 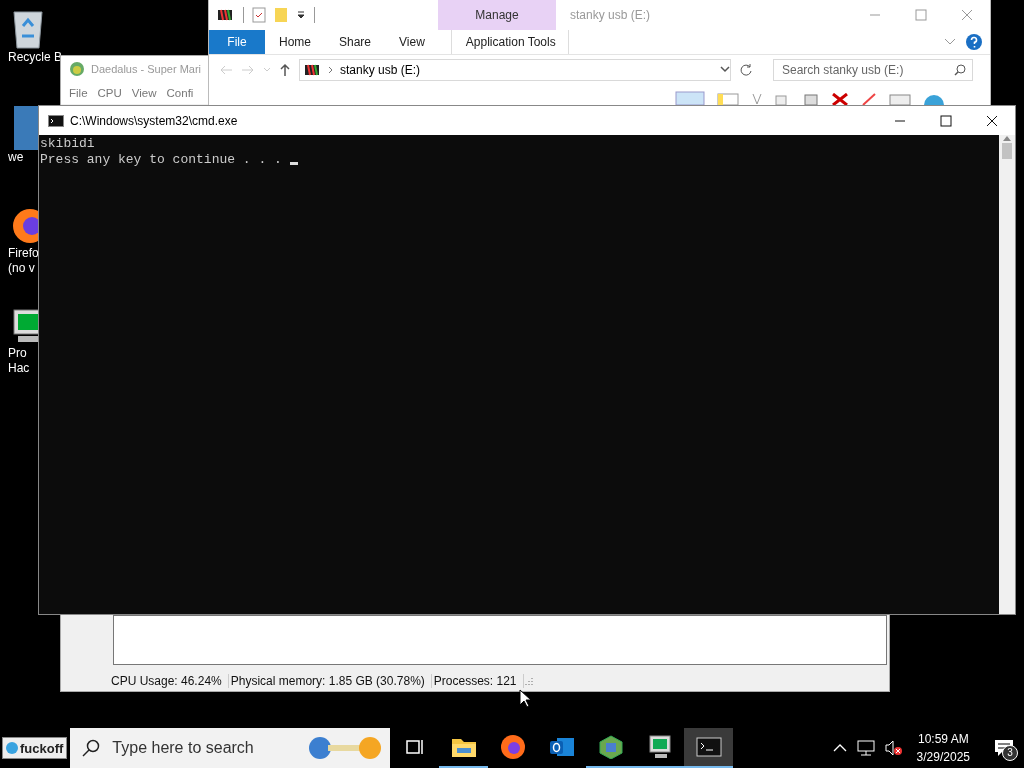 What do you see at coordinates (78, 93) in the screenshot?
I see `menu-item: File` at bounding box center [78, 93].